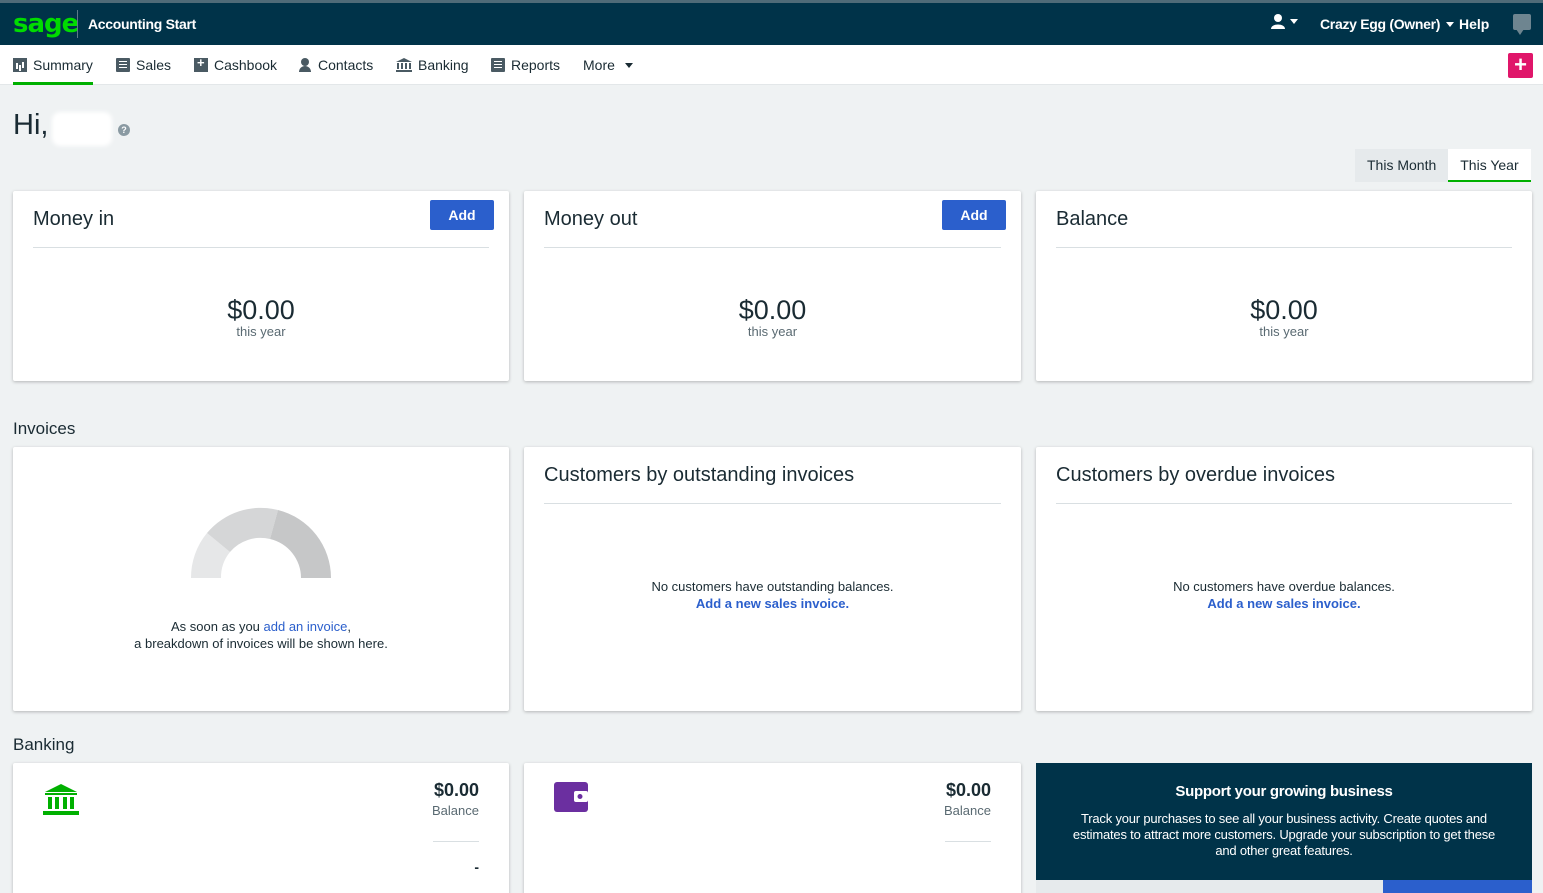  Describe the element at coordinates (124, 130) in the screenshot. I see `help-icon: ?` at that location.